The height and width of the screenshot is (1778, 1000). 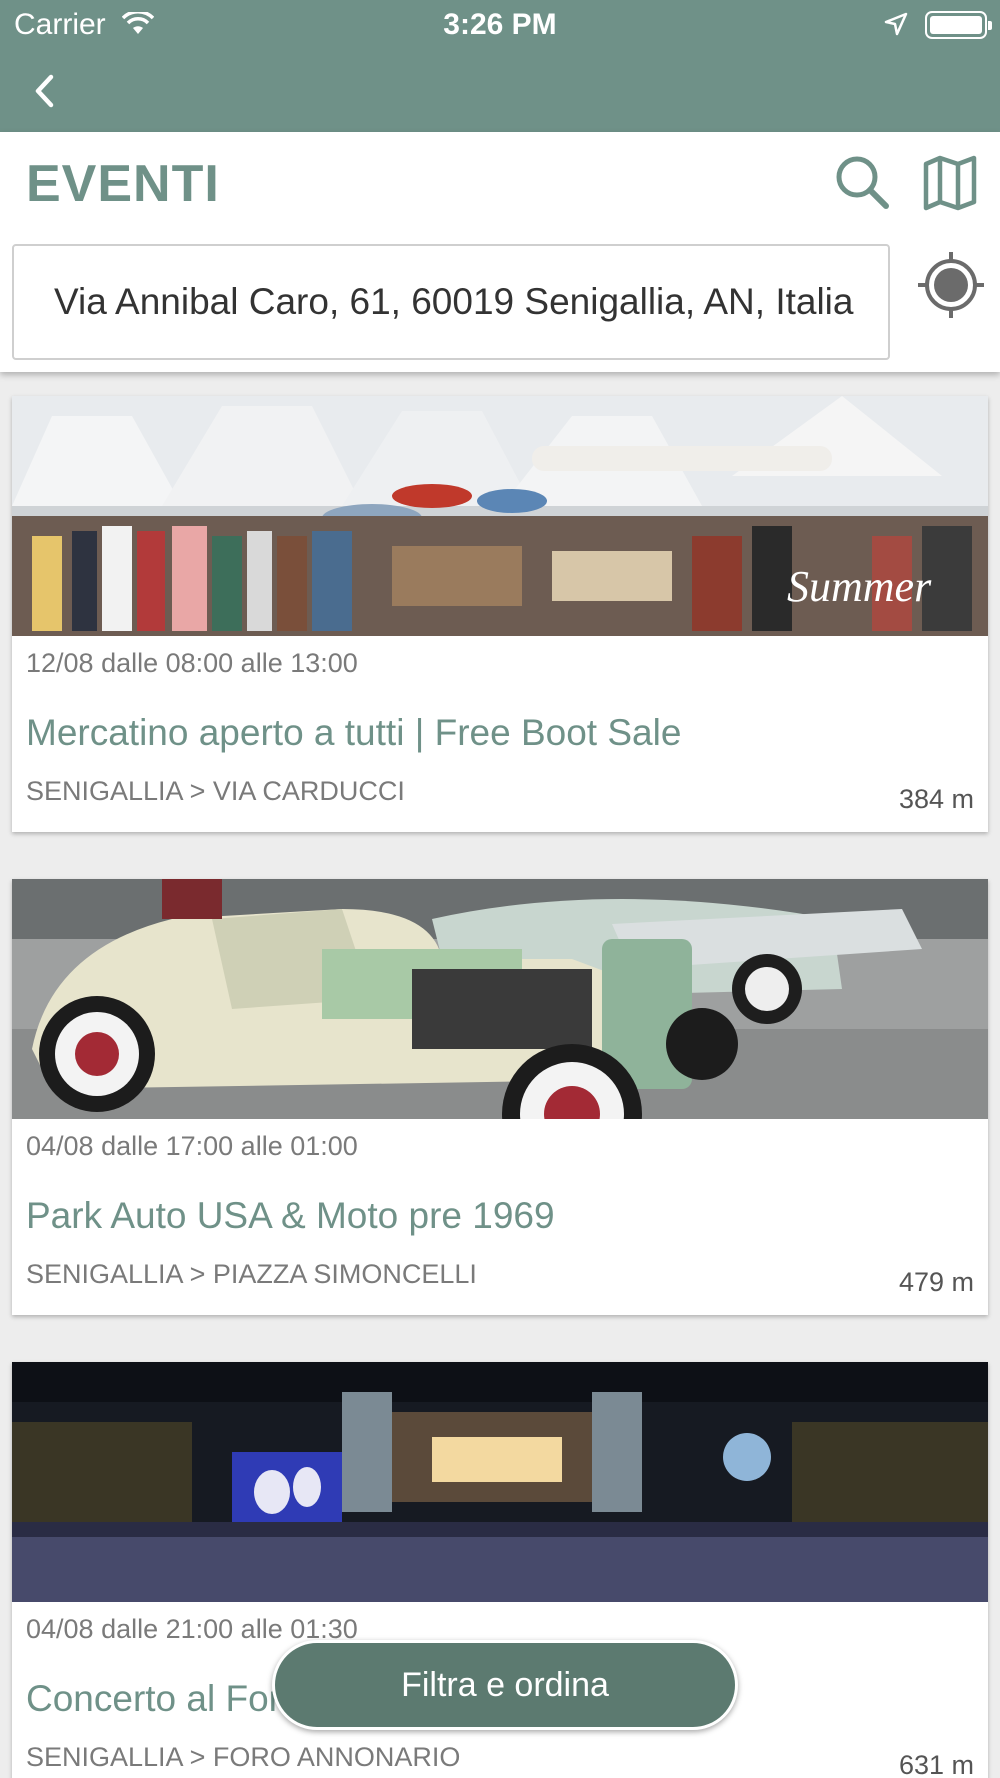 What do you see at coordinates (500, 516) in the screenshot?
I see `event-image-market: Summer` at bounding box center [500, 516].